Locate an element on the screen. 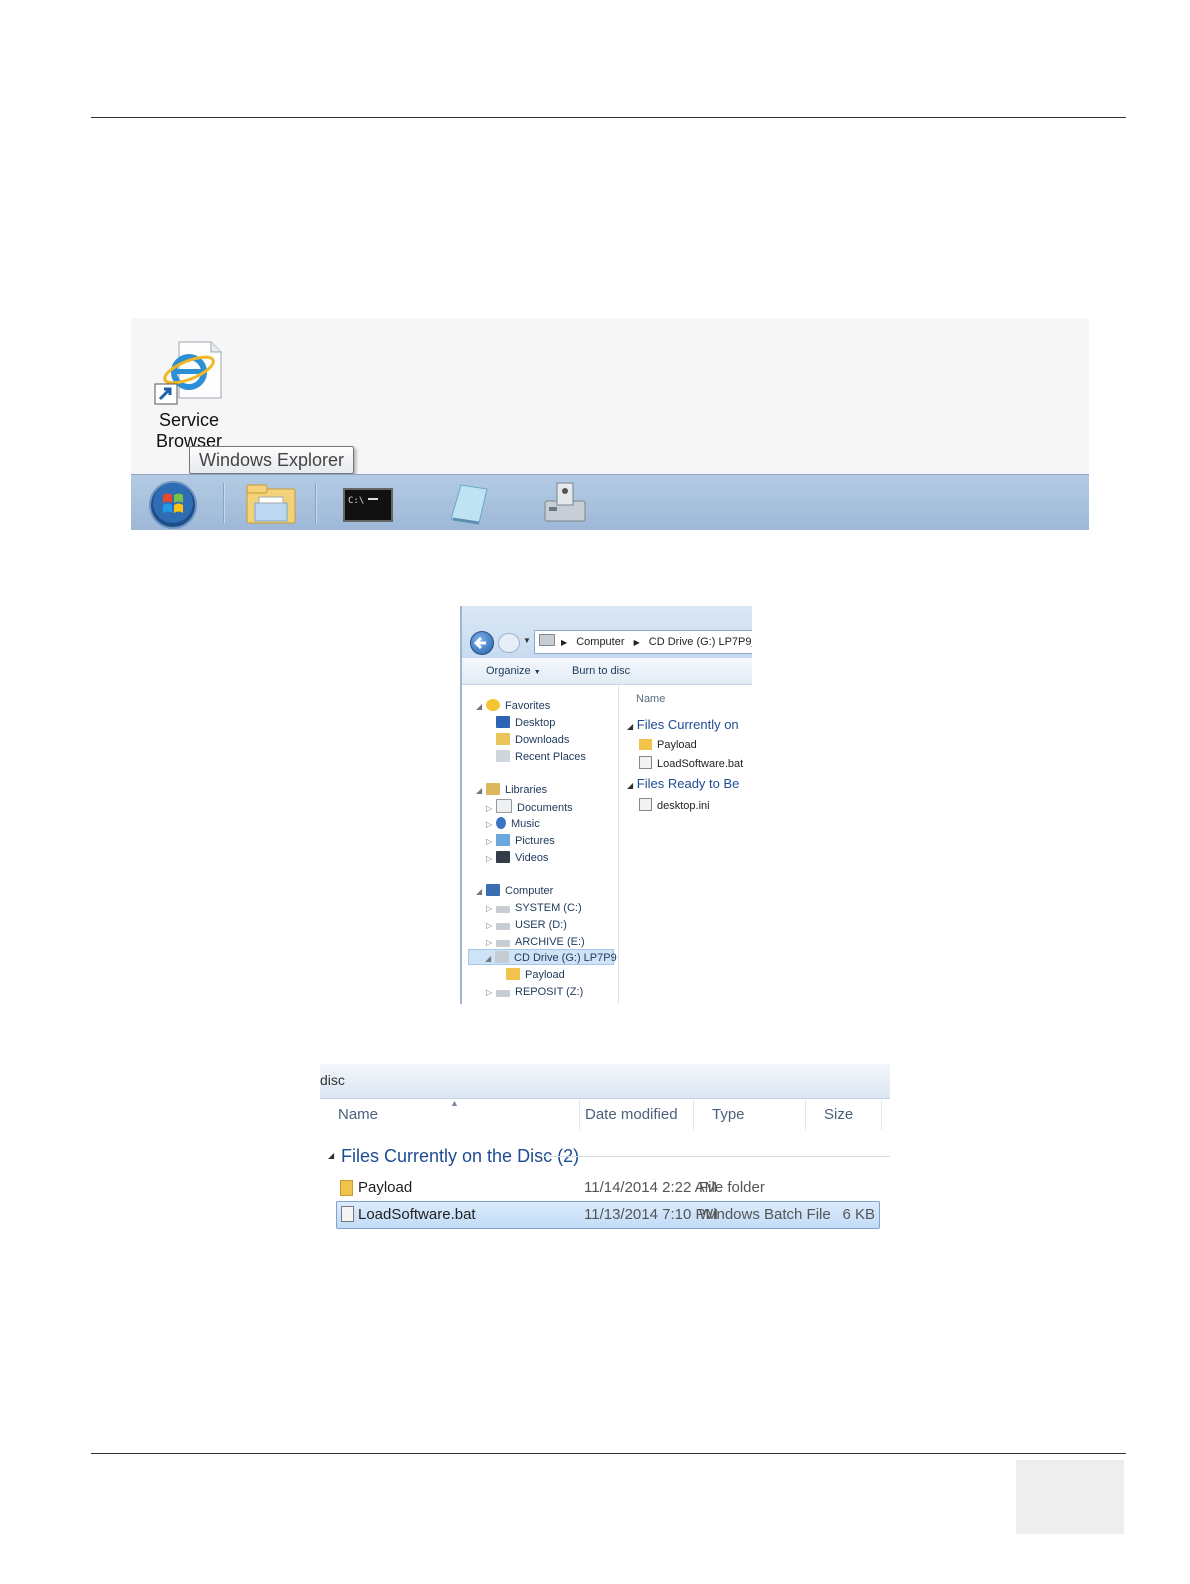  start-orb-icon is located at coordinates (173, 504).